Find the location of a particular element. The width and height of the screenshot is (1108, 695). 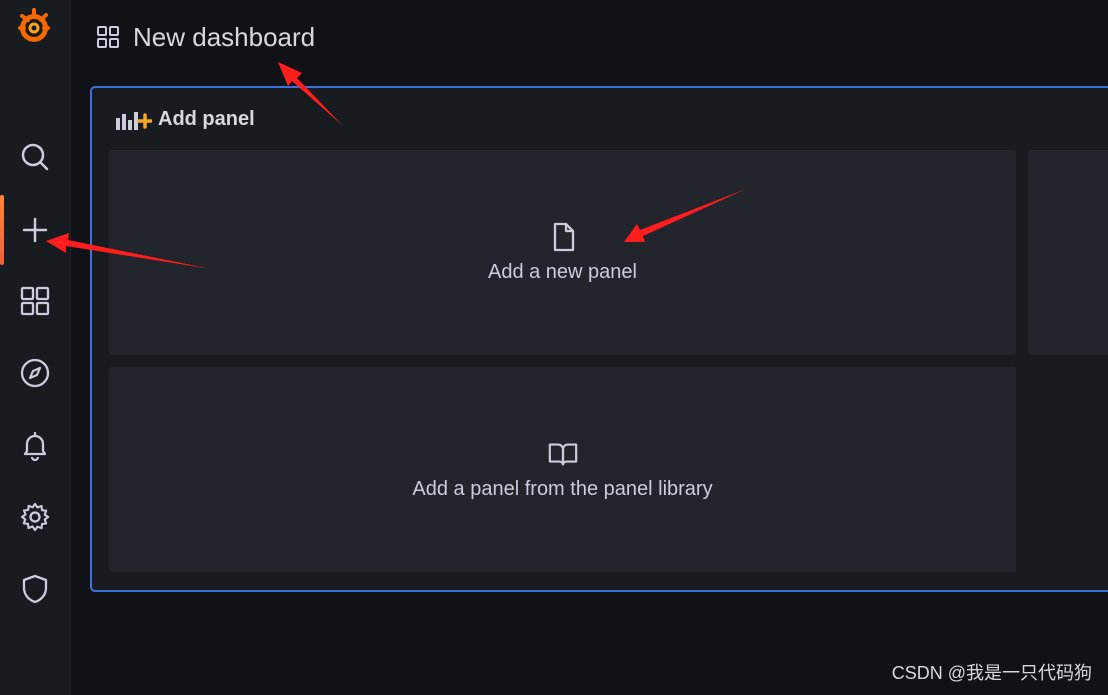

search-nav-item is located at coordinates (35, 157).